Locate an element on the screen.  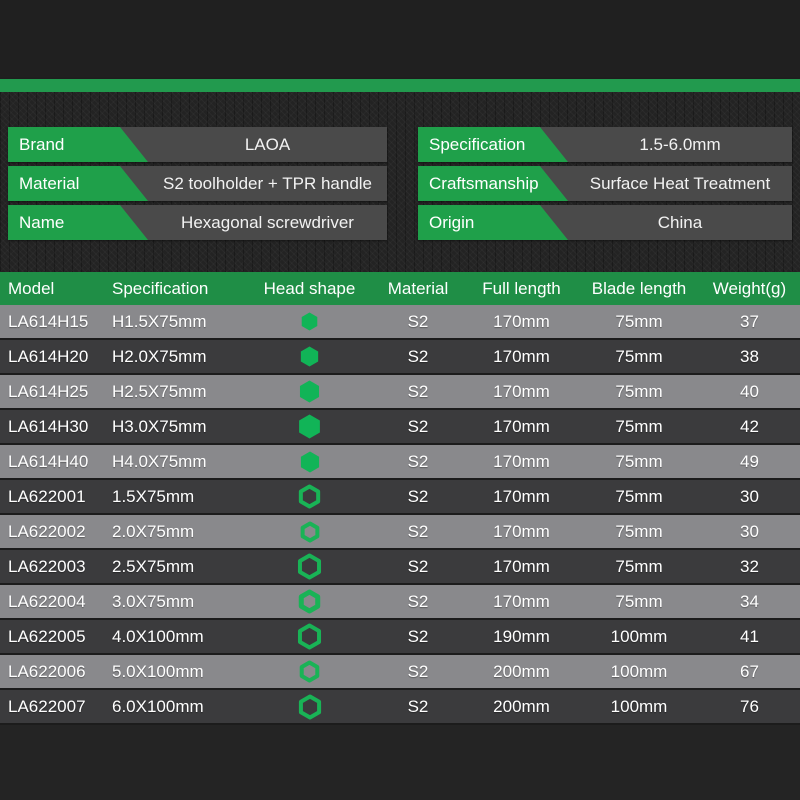
cell-model: LA622006 is located at coordinates (47, 671).